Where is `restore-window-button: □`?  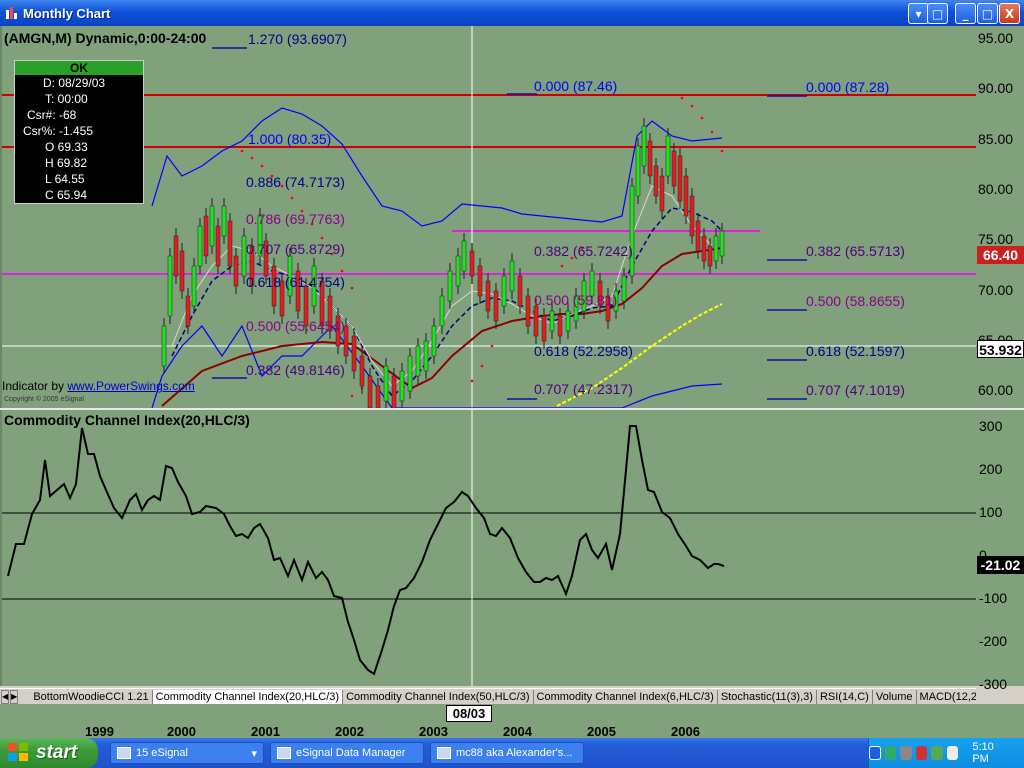 restore-window-button: □ is located at coordinates (937, 13).